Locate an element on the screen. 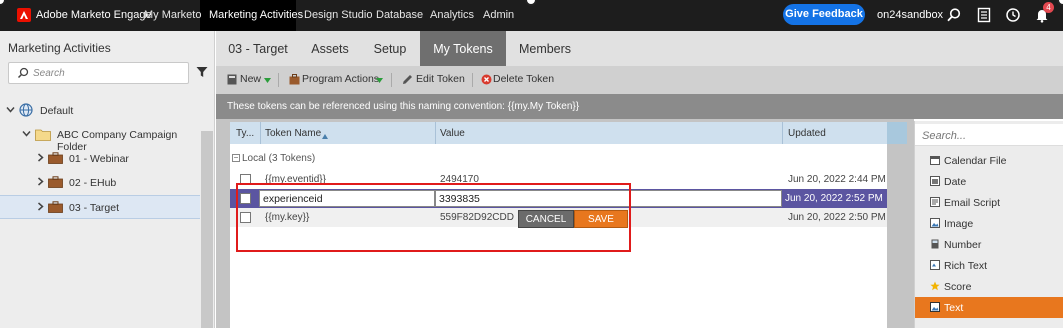 The width and height of the screenshot is (1063, 328). token-type-date: Date is located at coordinates (989, 181).